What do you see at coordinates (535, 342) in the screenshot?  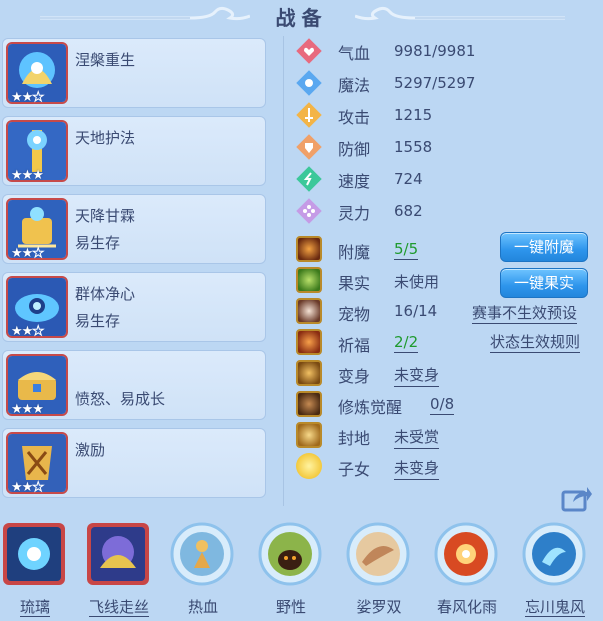 I see `rules-link: 状态生效规则` at bounding box center [535, 342].